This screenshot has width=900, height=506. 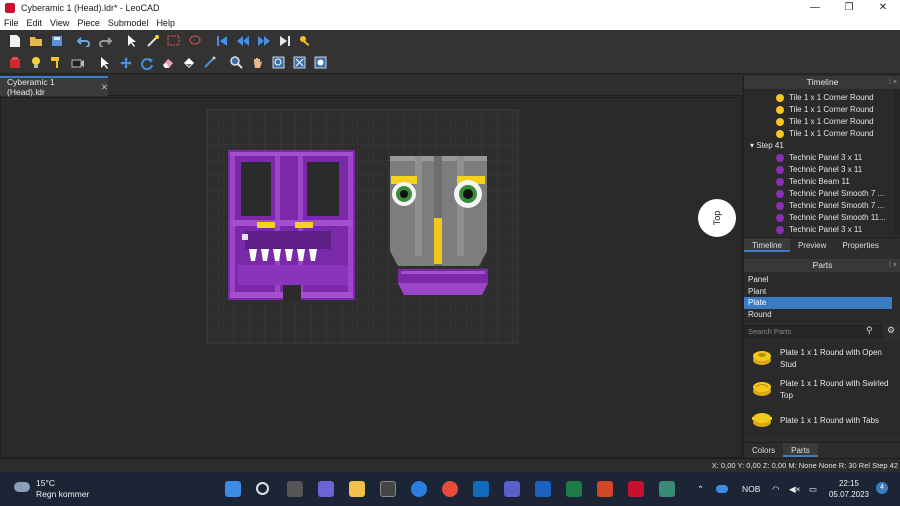 I want to click on start-windows-icon, so click(x=233, y=489).